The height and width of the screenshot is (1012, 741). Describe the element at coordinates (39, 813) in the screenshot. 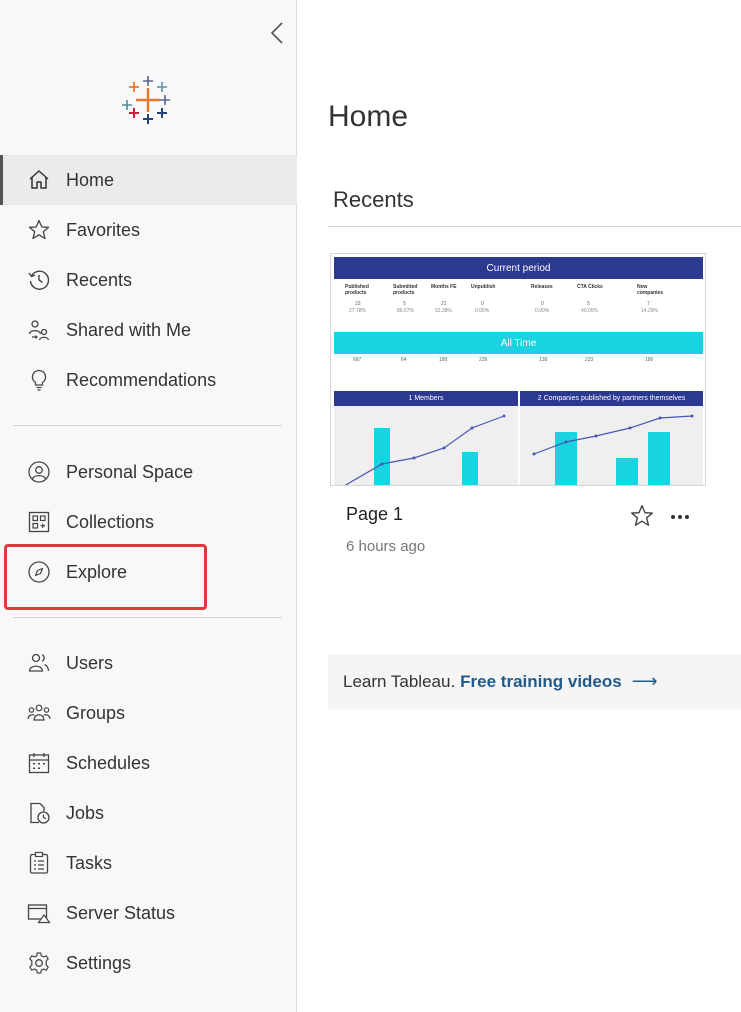

I see `jobs-clock-icon` at that location.